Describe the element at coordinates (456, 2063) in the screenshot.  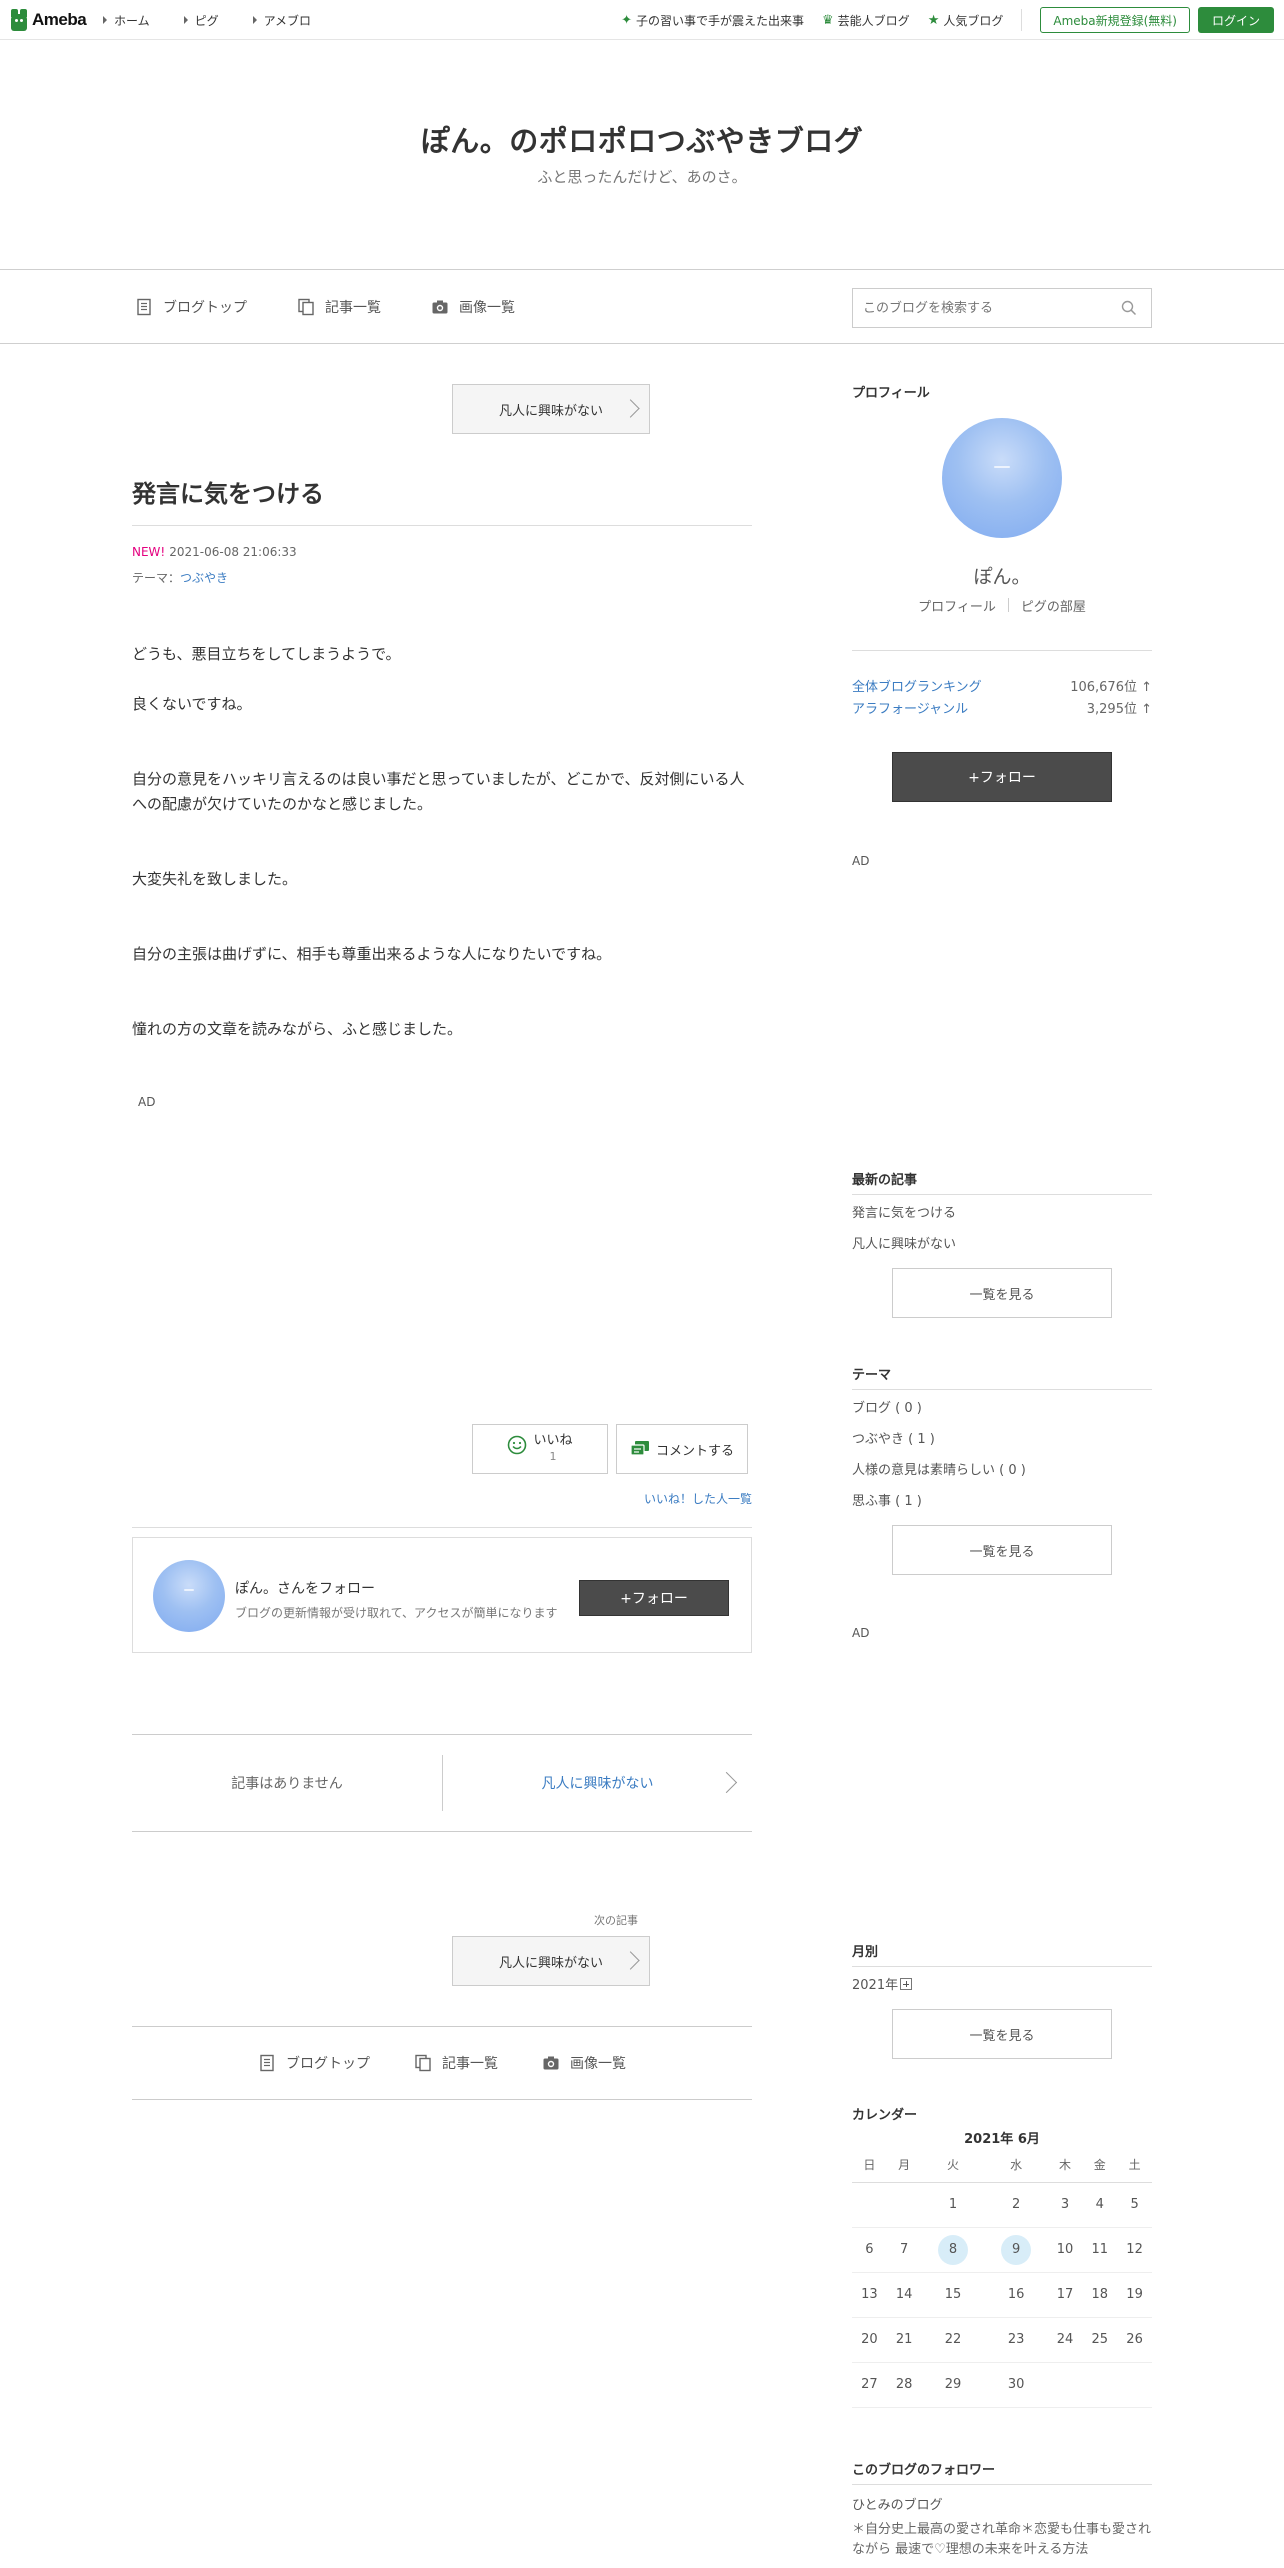
I see `footer-nav-article-list: 記事一覧` at that location.